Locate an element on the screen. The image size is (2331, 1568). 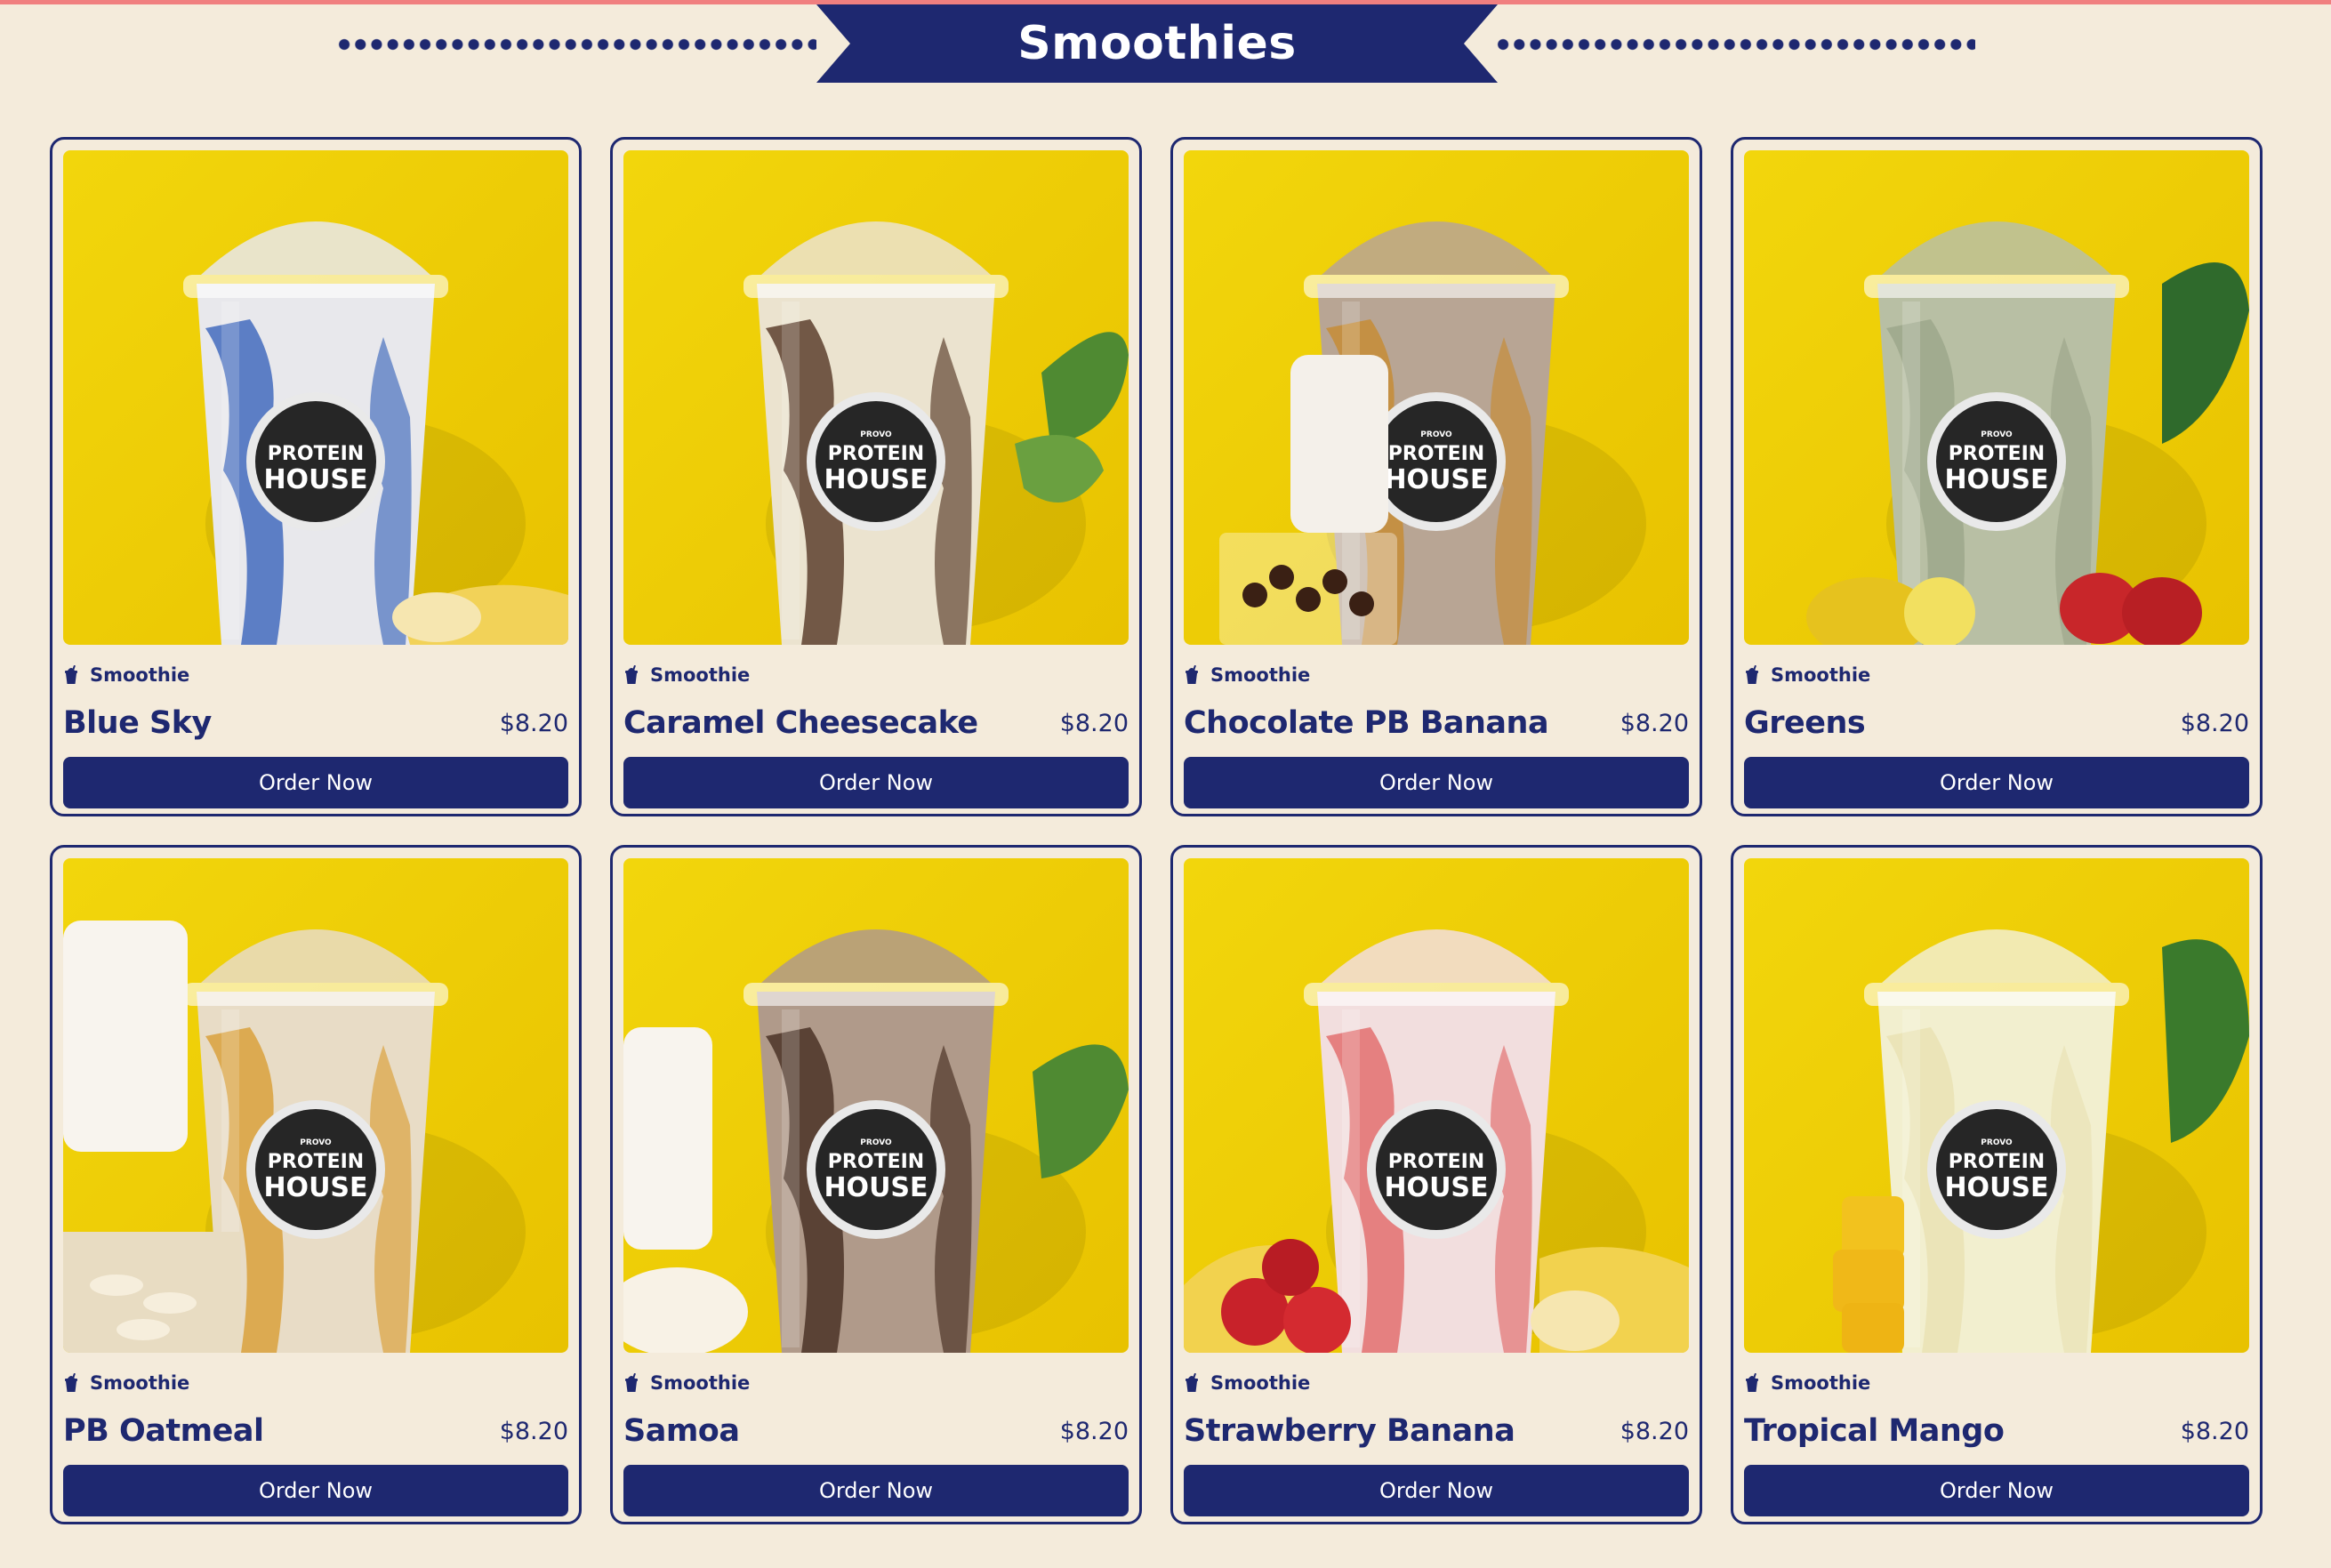
product-name: Tropical Mango is located at coordinates (1874, 1431).